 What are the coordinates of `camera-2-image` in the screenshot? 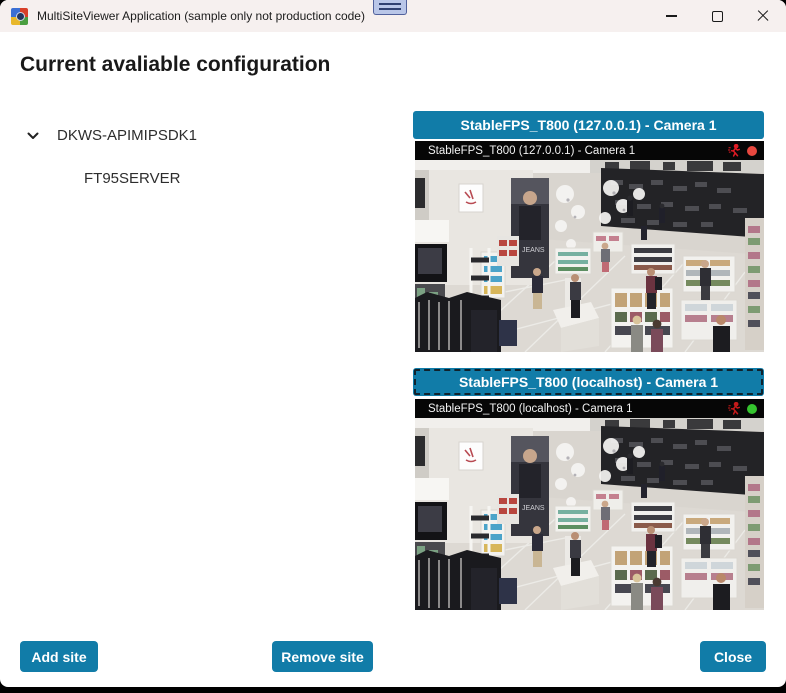 It's located at (589, 514).